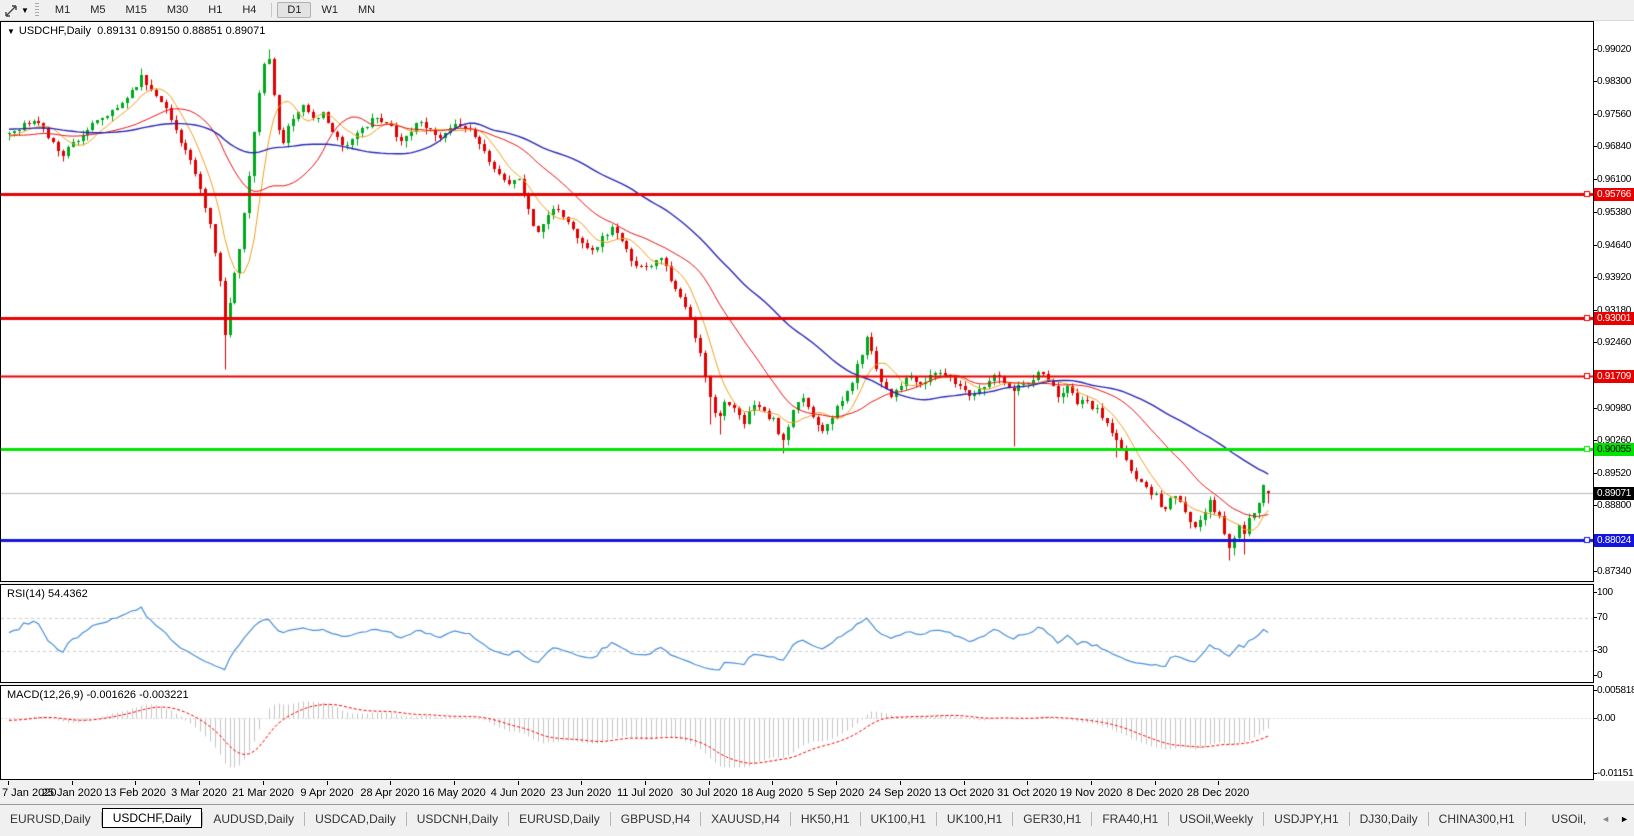  What do you see at coordinates (1614, 474) in the screenshot?
I see `price-axis-tick: 0.89520` at bounding box center [1614, 474].